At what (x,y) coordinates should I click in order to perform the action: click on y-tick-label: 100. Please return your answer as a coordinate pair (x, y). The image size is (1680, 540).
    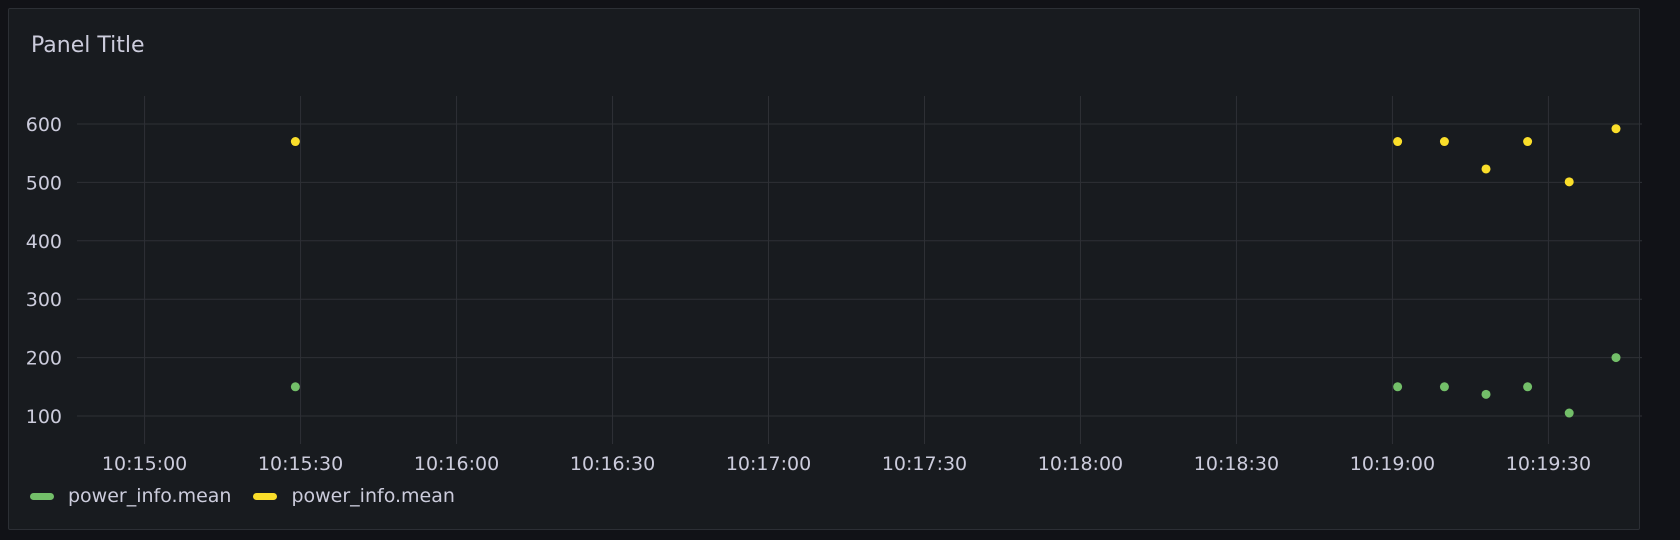
    Looking at the image, I should click on (44, 417).